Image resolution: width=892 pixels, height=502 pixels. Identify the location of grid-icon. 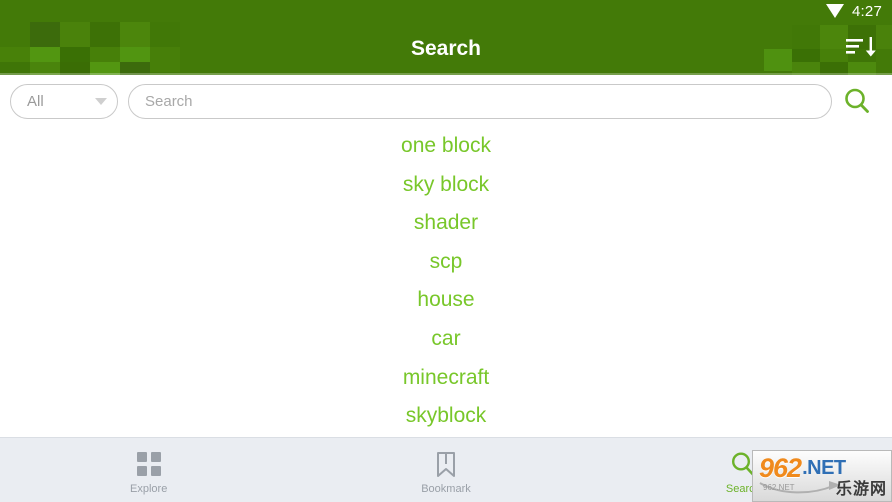
(148, 464).